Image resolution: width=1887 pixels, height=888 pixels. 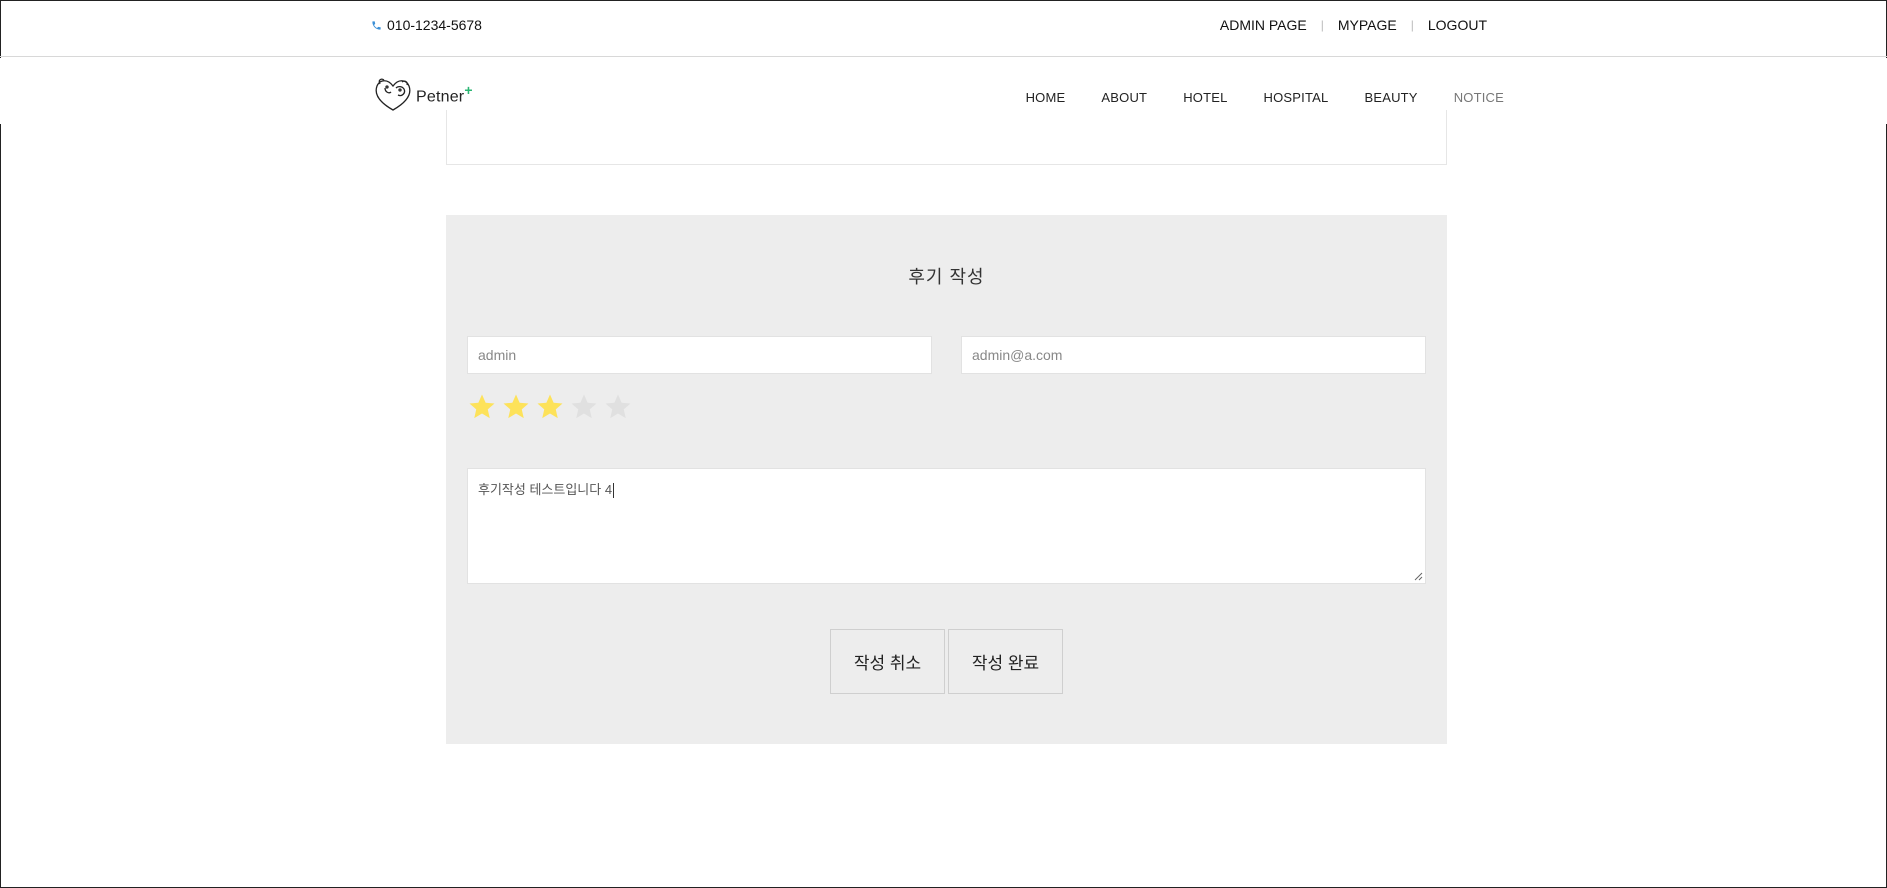 I want to click on phone-contact: 010-1234-5678, so click(x=426, y=25).